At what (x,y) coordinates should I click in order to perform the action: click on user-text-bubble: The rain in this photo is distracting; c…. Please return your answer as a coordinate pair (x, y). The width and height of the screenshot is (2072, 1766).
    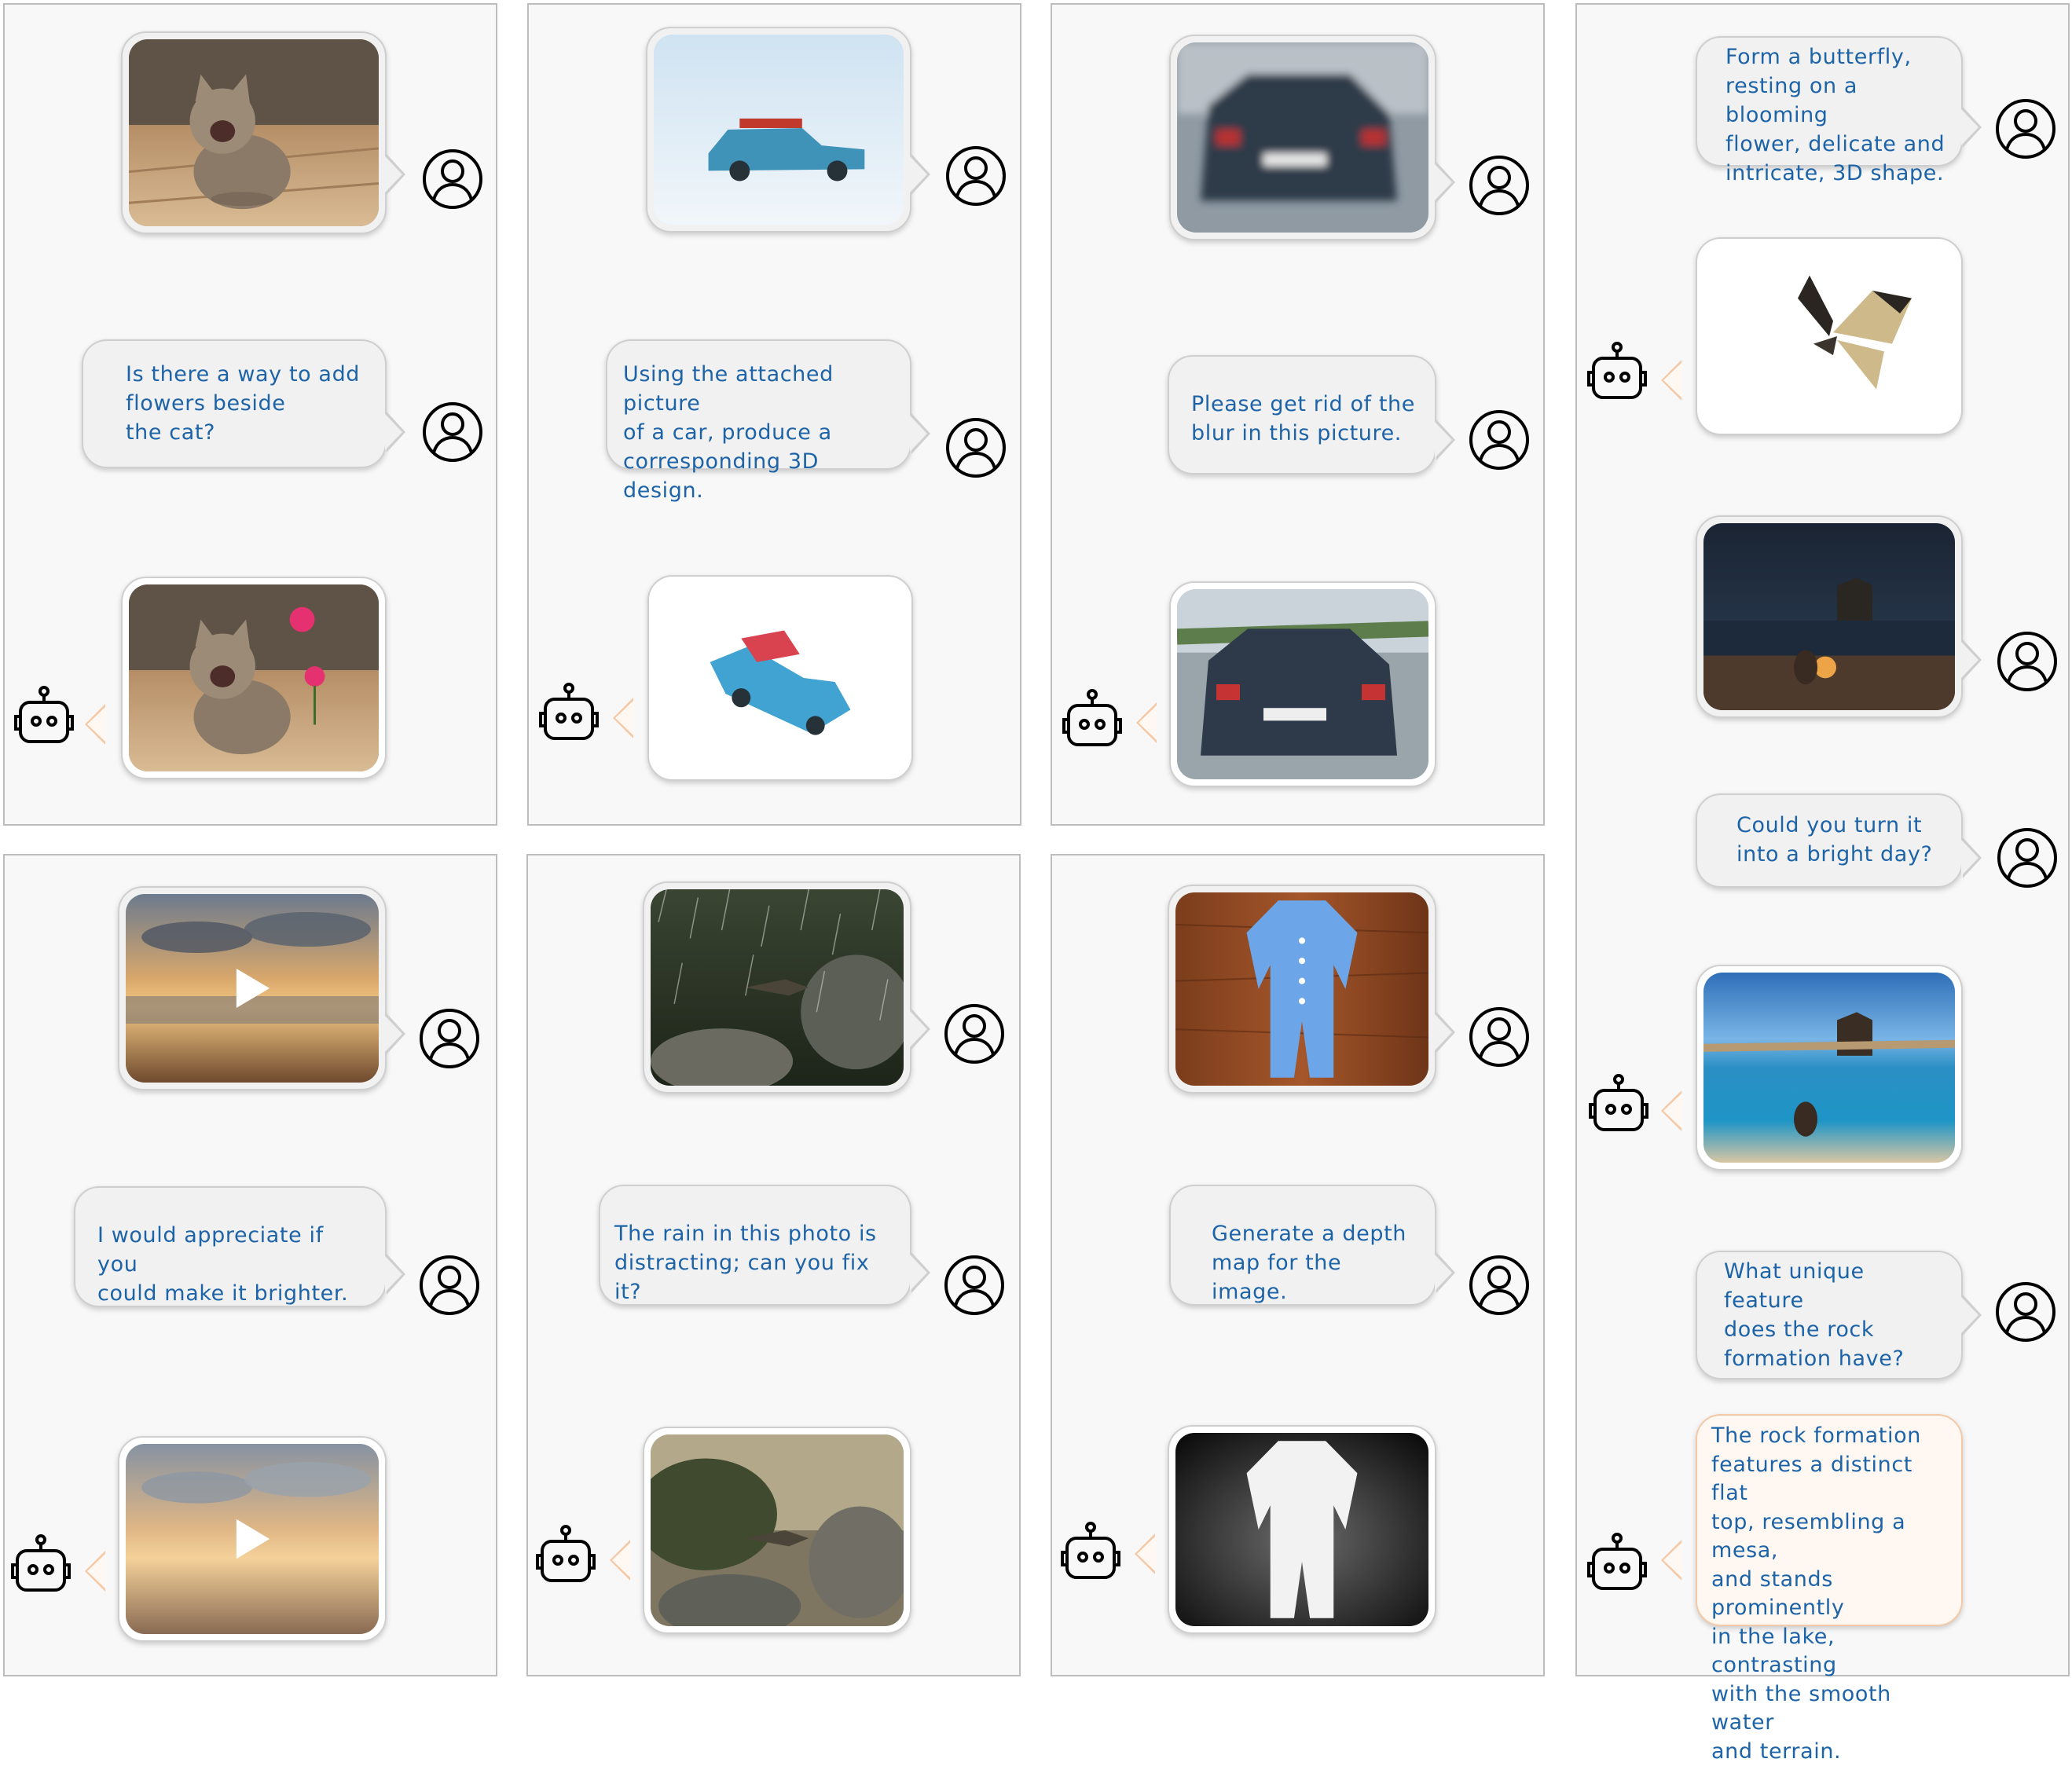
    Looking at the image, I should click on (755, 1245).